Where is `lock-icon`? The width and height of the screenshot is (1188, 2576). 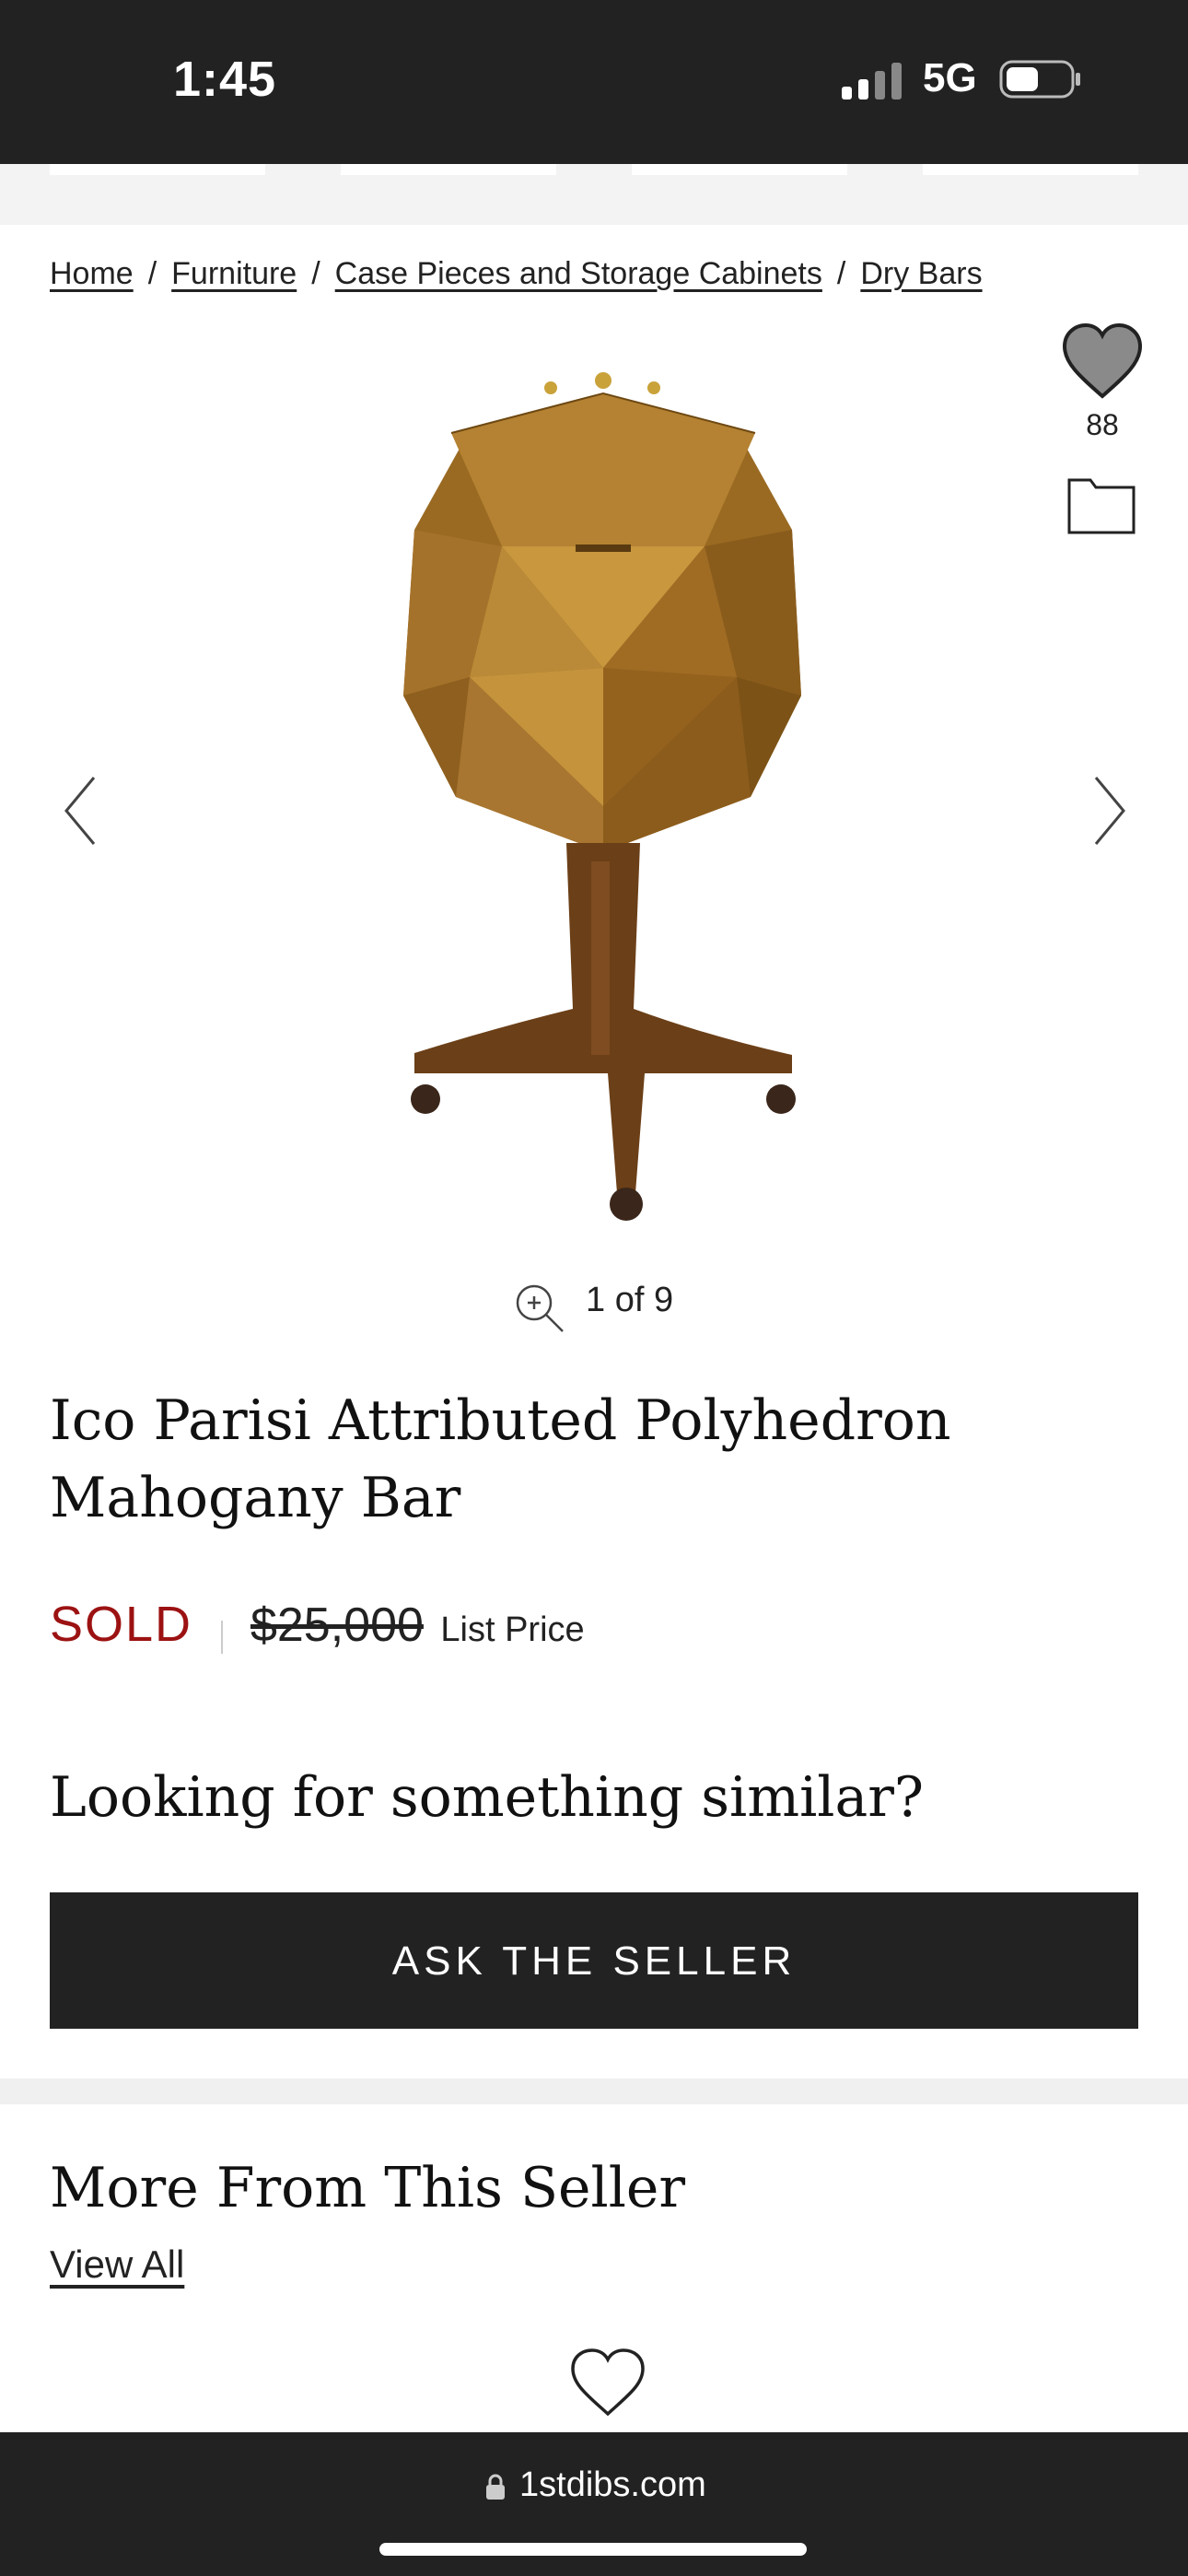
lock-icon is located at coordinates (496, 2487).